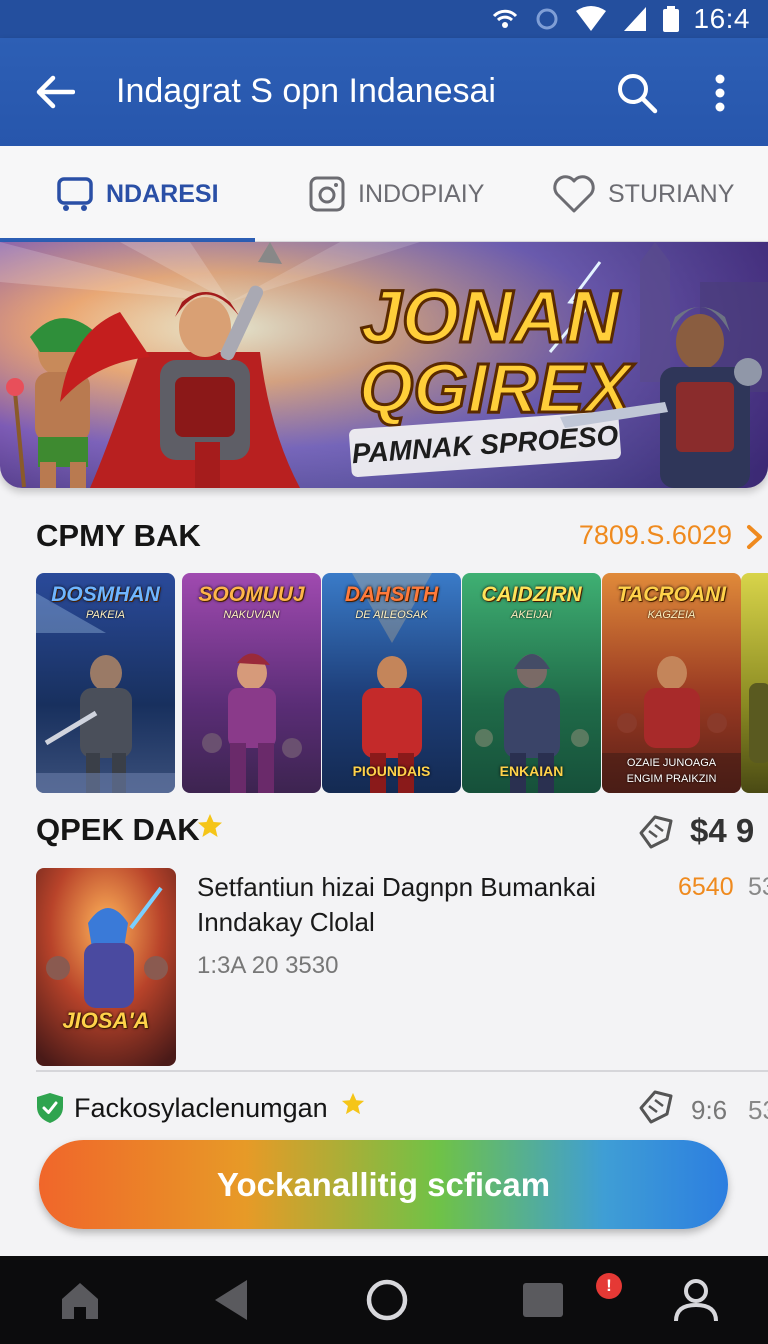 Image resolution: width=768 pixels, height=1344 pixels. I want to click on row-value-secondary: 53, so click(758, 1110).